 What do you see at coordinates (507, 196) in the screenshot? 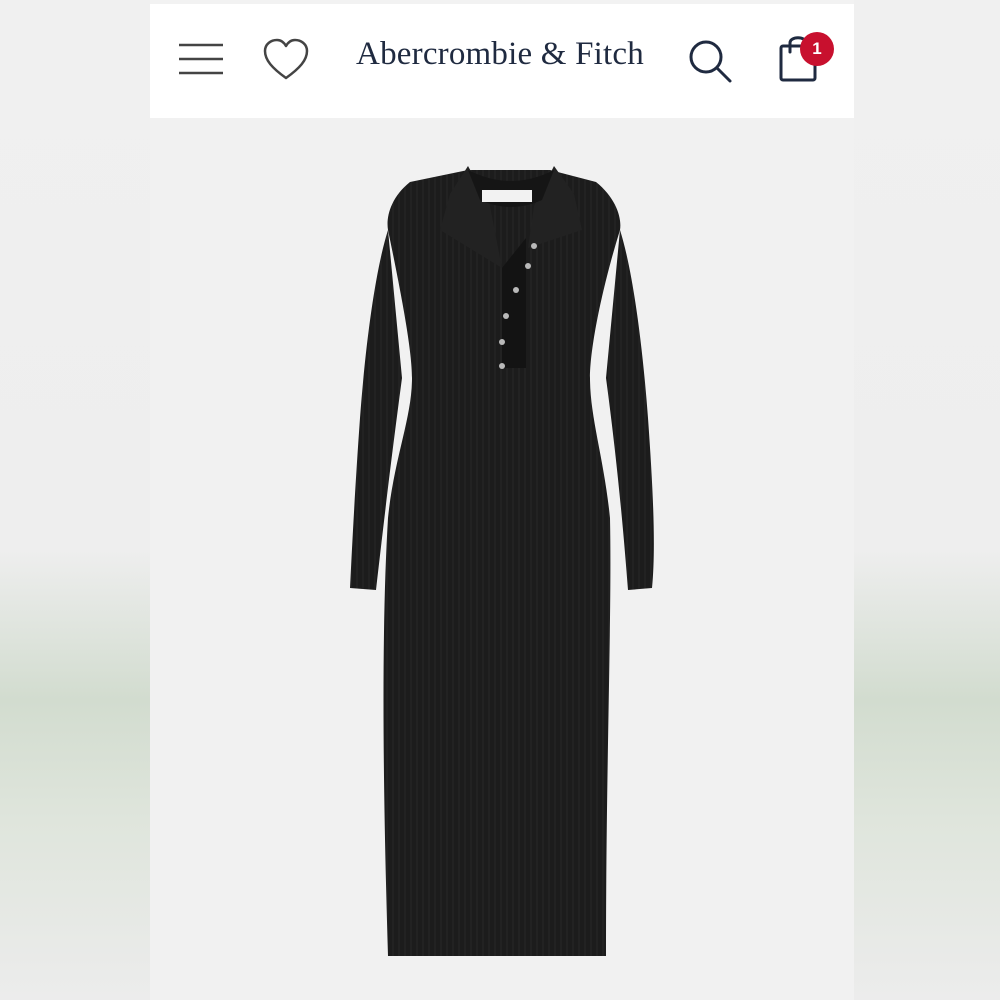
I see `garment-label` at bounding box center [507, 196].